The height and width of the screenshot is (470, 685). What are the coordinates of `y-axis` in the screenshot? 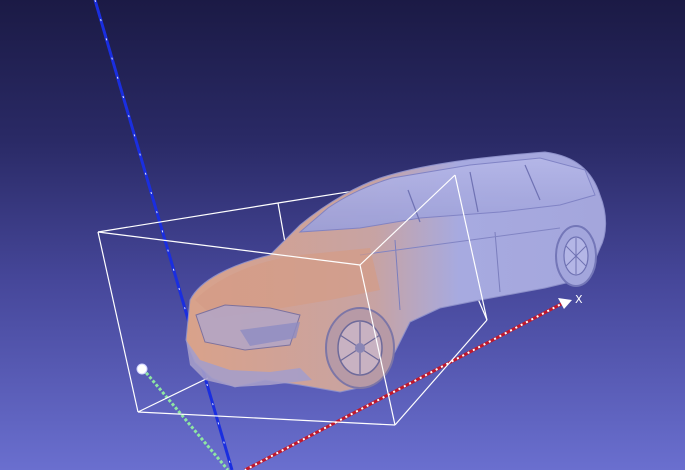 It's located at (185, 419).